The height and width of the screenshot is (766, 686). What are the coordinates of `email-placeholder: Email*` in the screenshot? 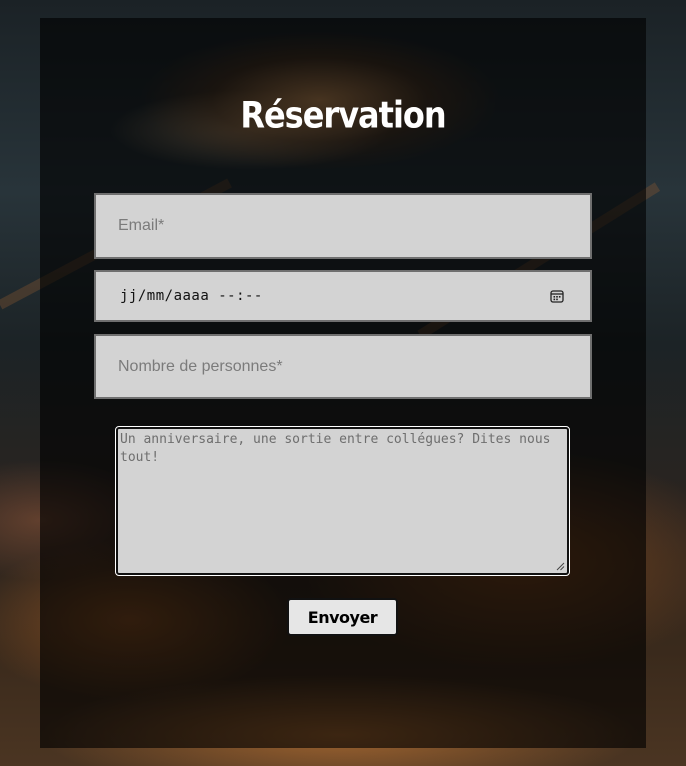 It's located at (141, 225).